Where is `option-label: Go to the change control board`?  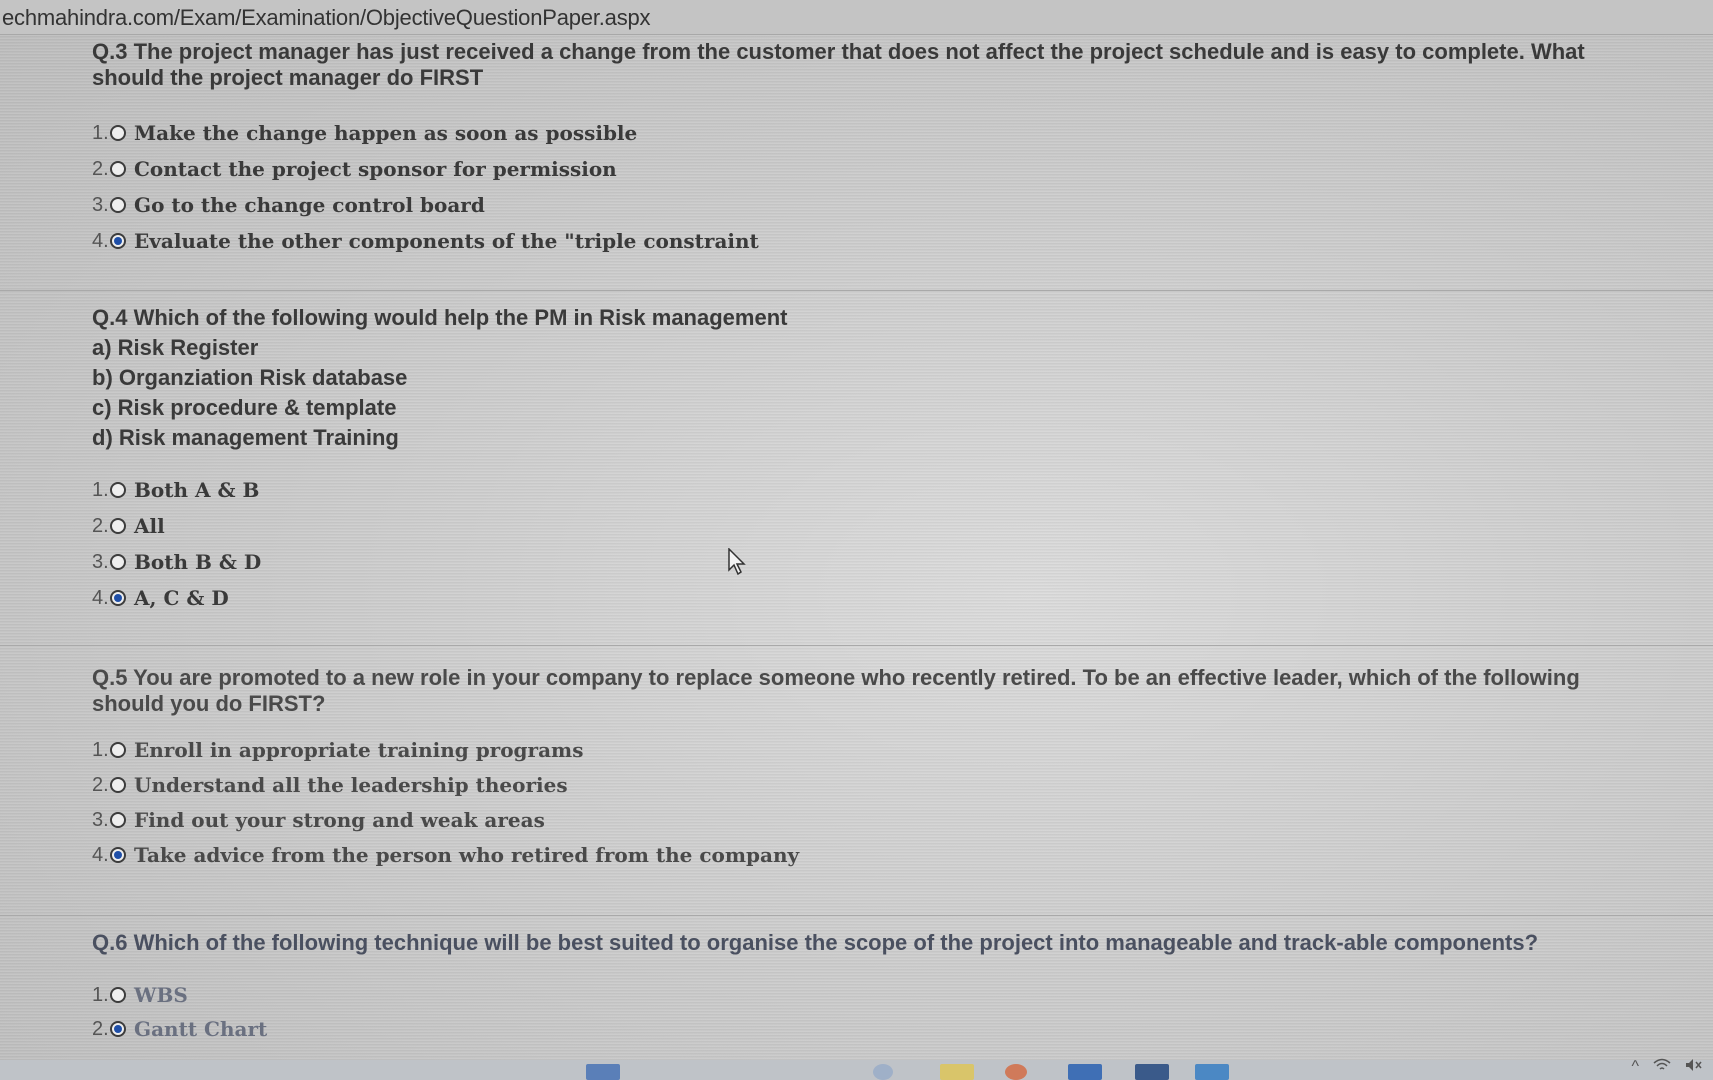
option-label: Go to the change control board is located at coordinates (309, 205).